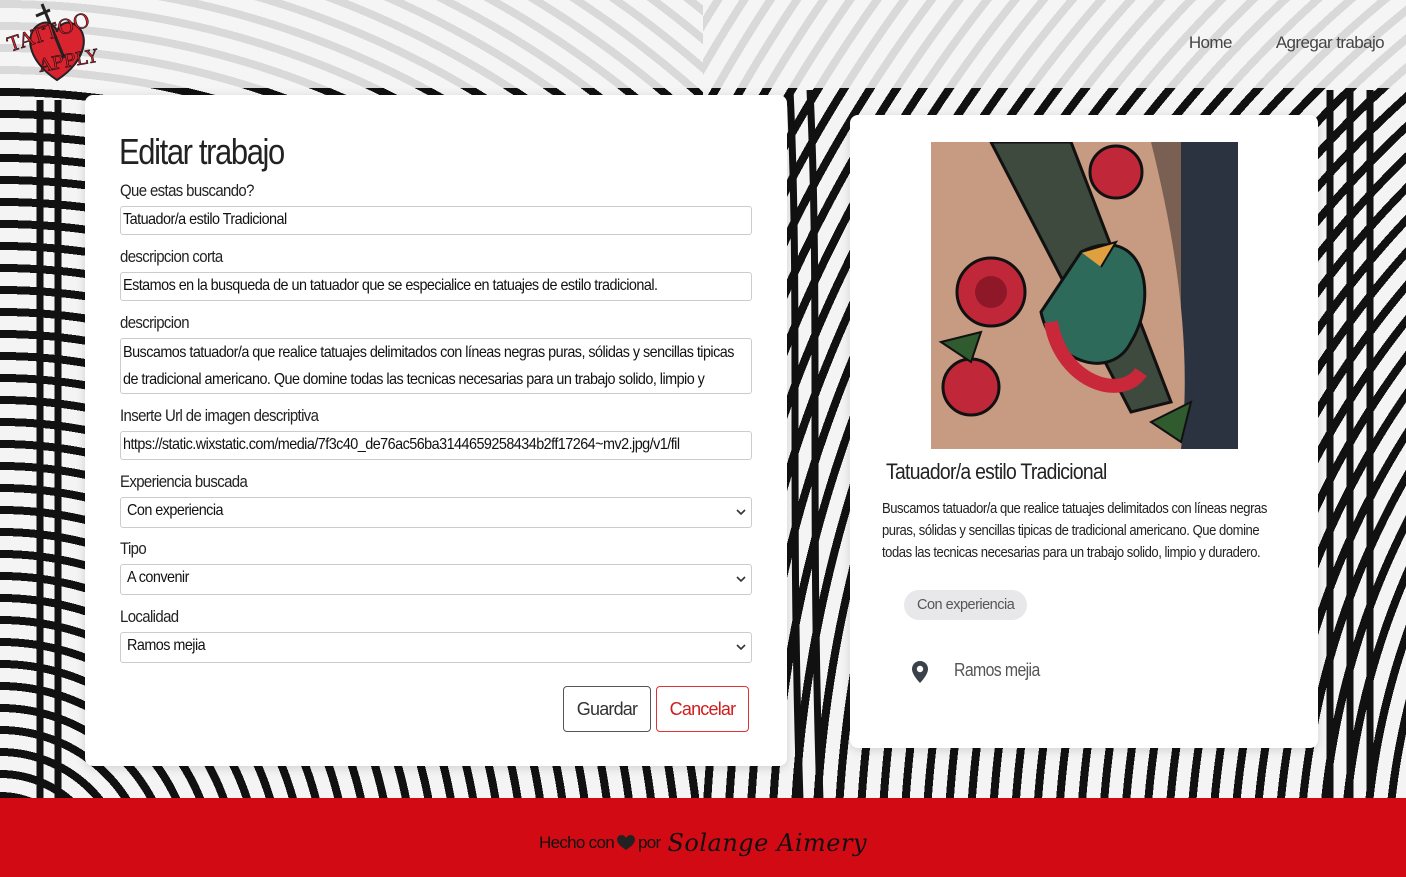  Describe the element at coordinates (1211, 43) in the screenshot. I see `nav-link-home: Home` at that location.